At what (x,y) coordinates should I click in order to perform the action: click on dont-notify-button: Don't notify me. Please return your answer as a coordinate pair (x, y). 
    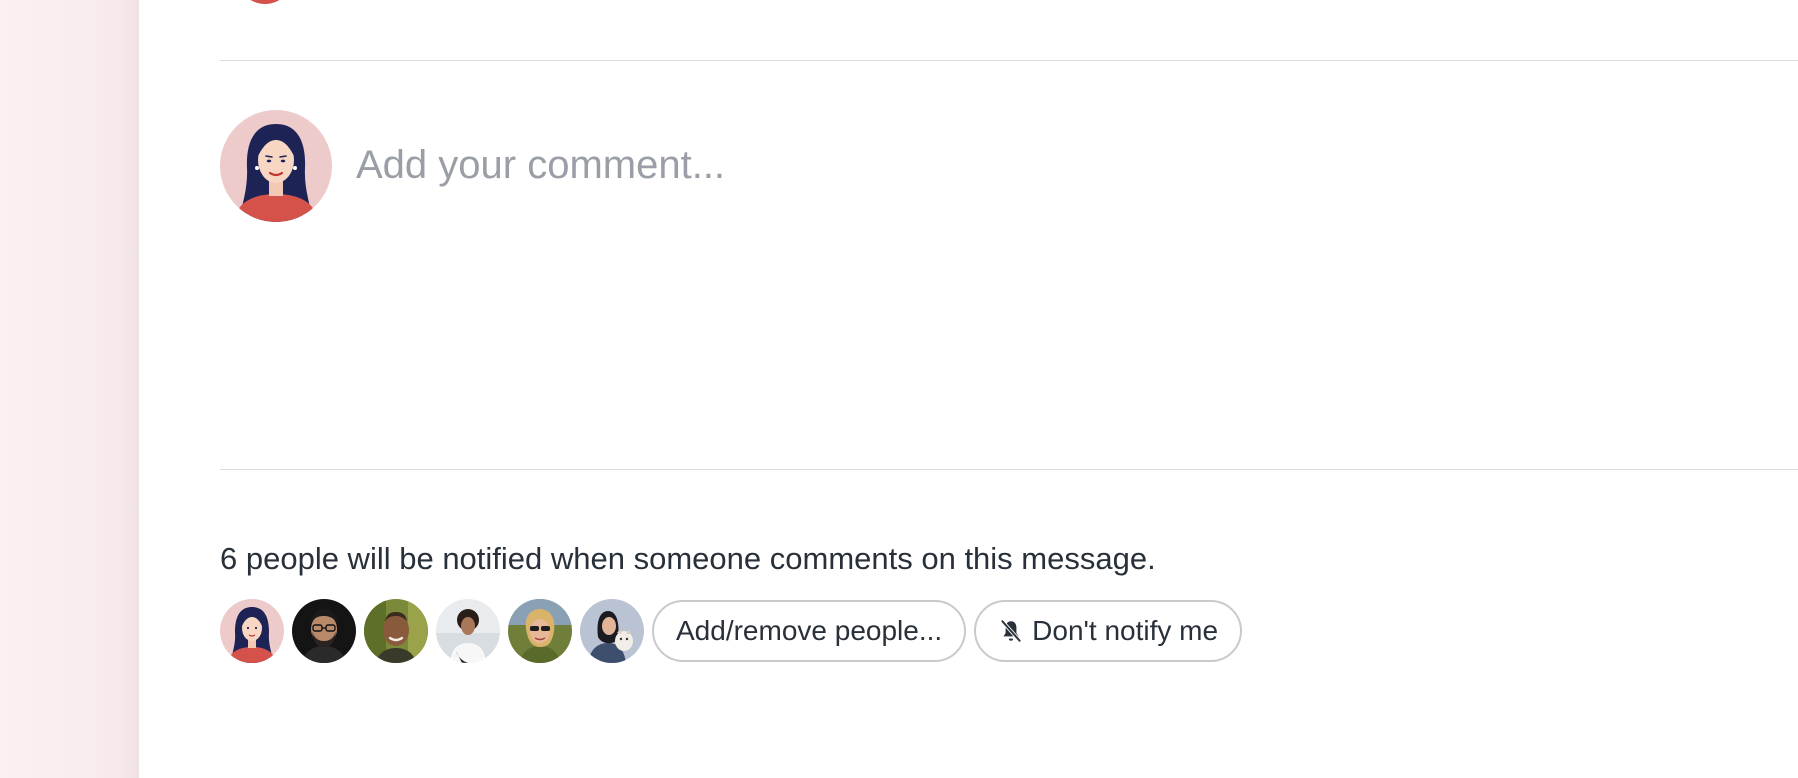
    Looking at the image, I should click on (1108, 631).